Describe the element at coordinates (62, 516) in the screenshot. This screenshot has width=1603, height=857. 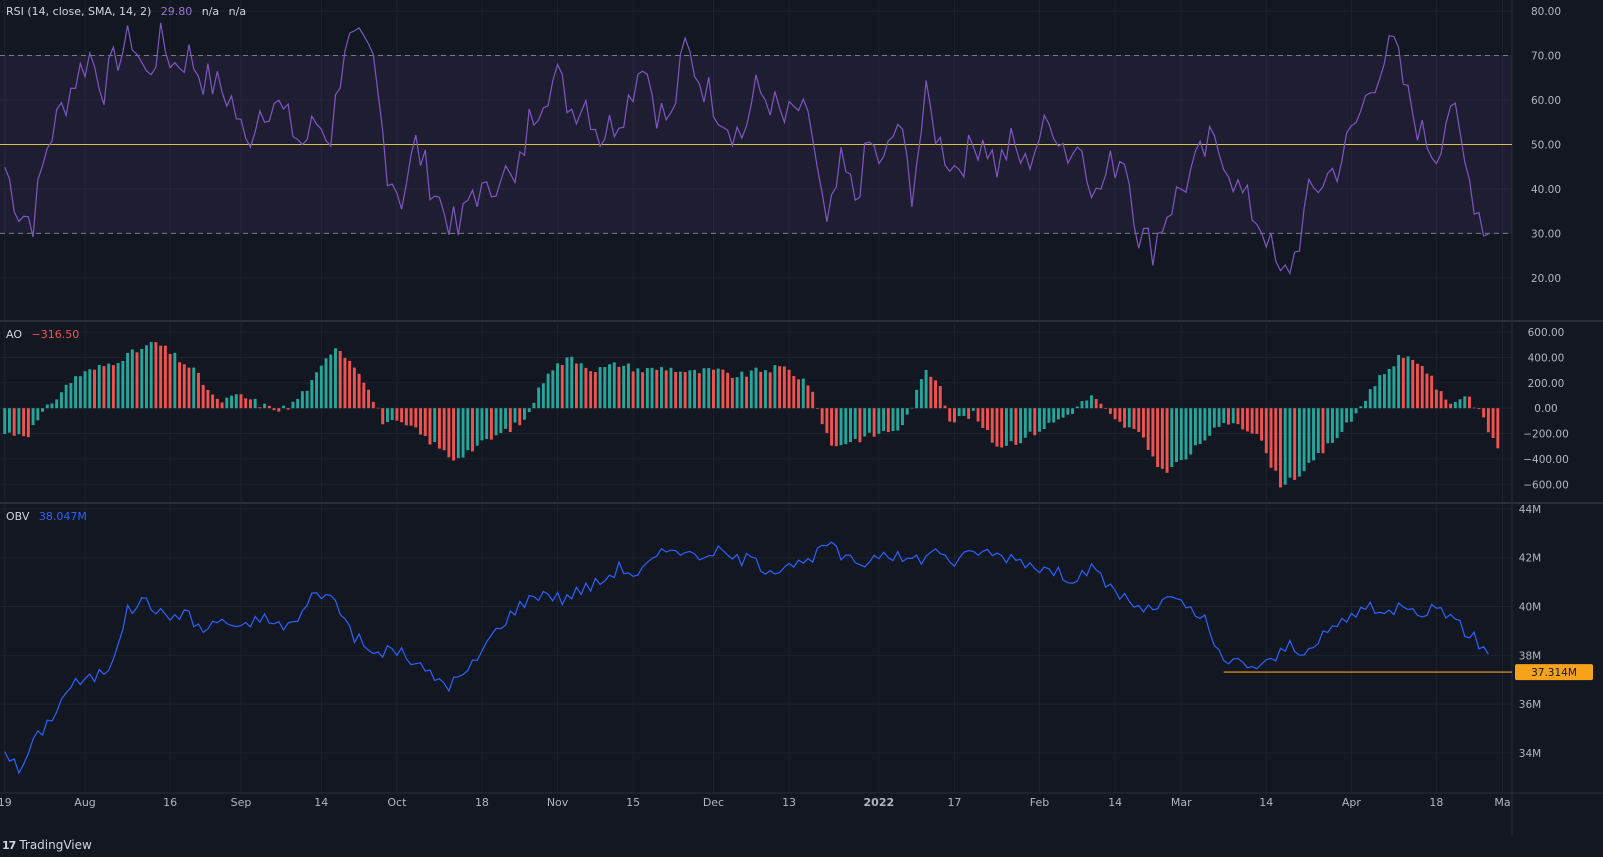
I see `obv-legend-value: 38.047M` at that location.